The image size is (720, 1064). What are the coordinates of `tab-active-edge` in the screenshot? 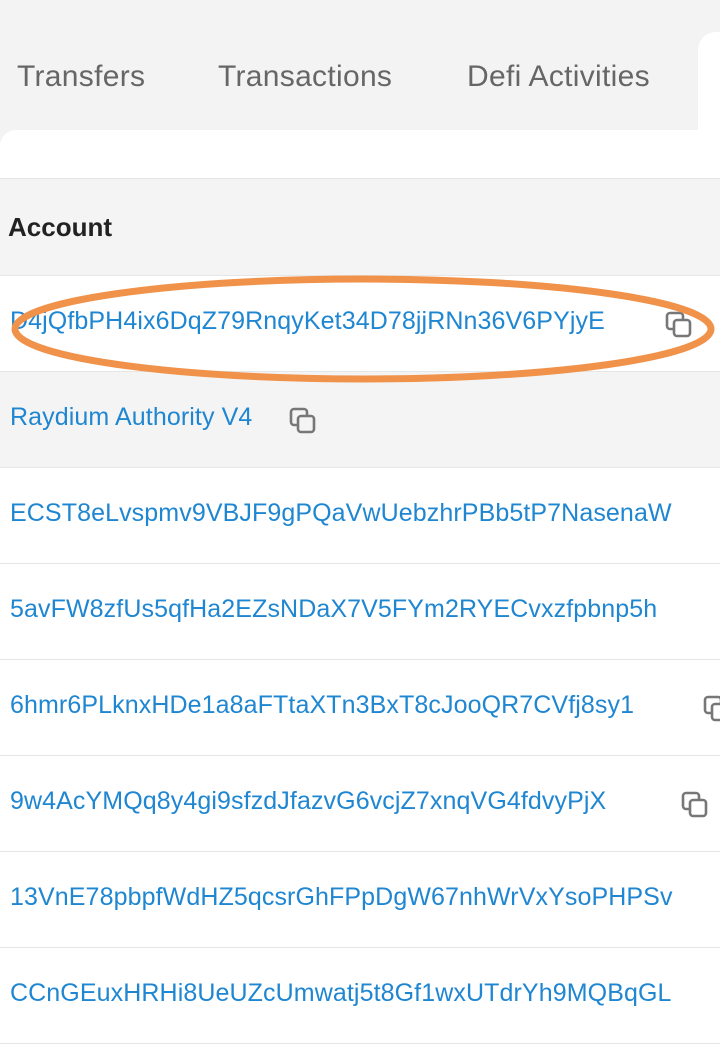 It's located at (709, 82).